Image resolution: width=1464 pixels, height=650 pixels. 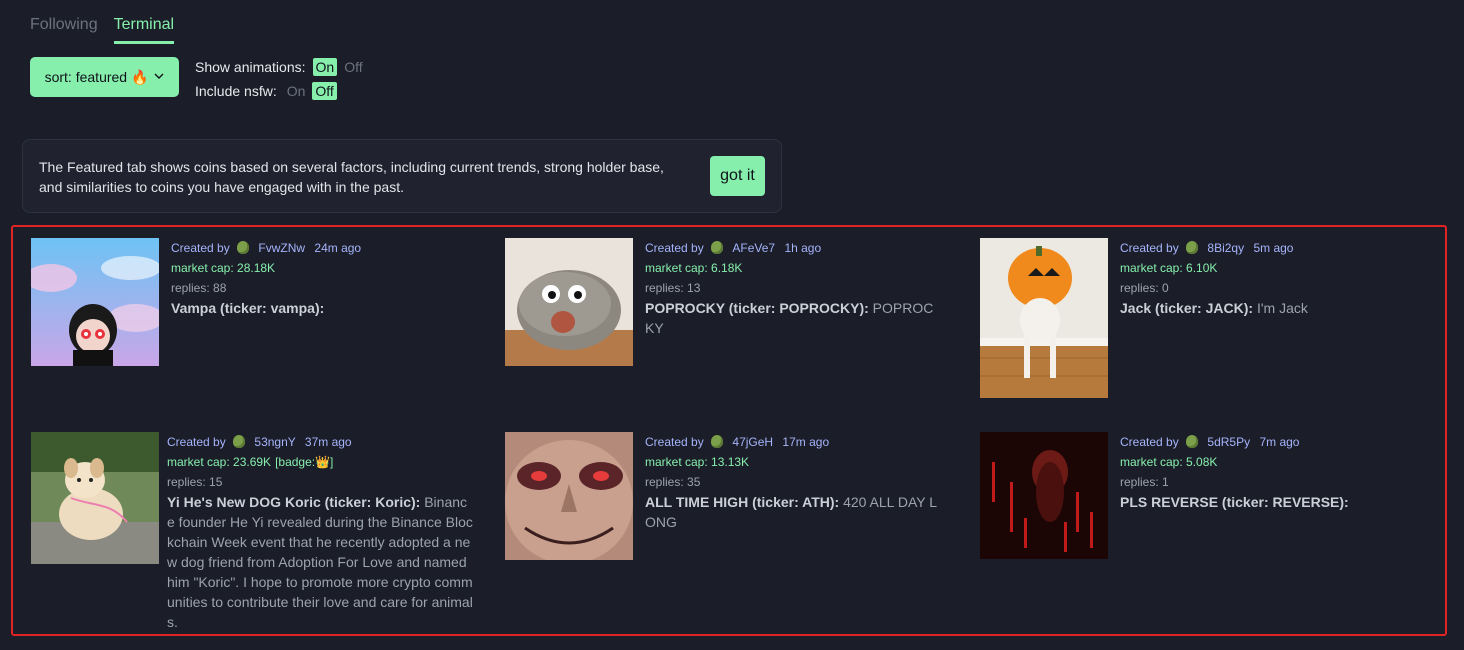 I want to click on created-time: 24m ago, so click(x=338, y=248).